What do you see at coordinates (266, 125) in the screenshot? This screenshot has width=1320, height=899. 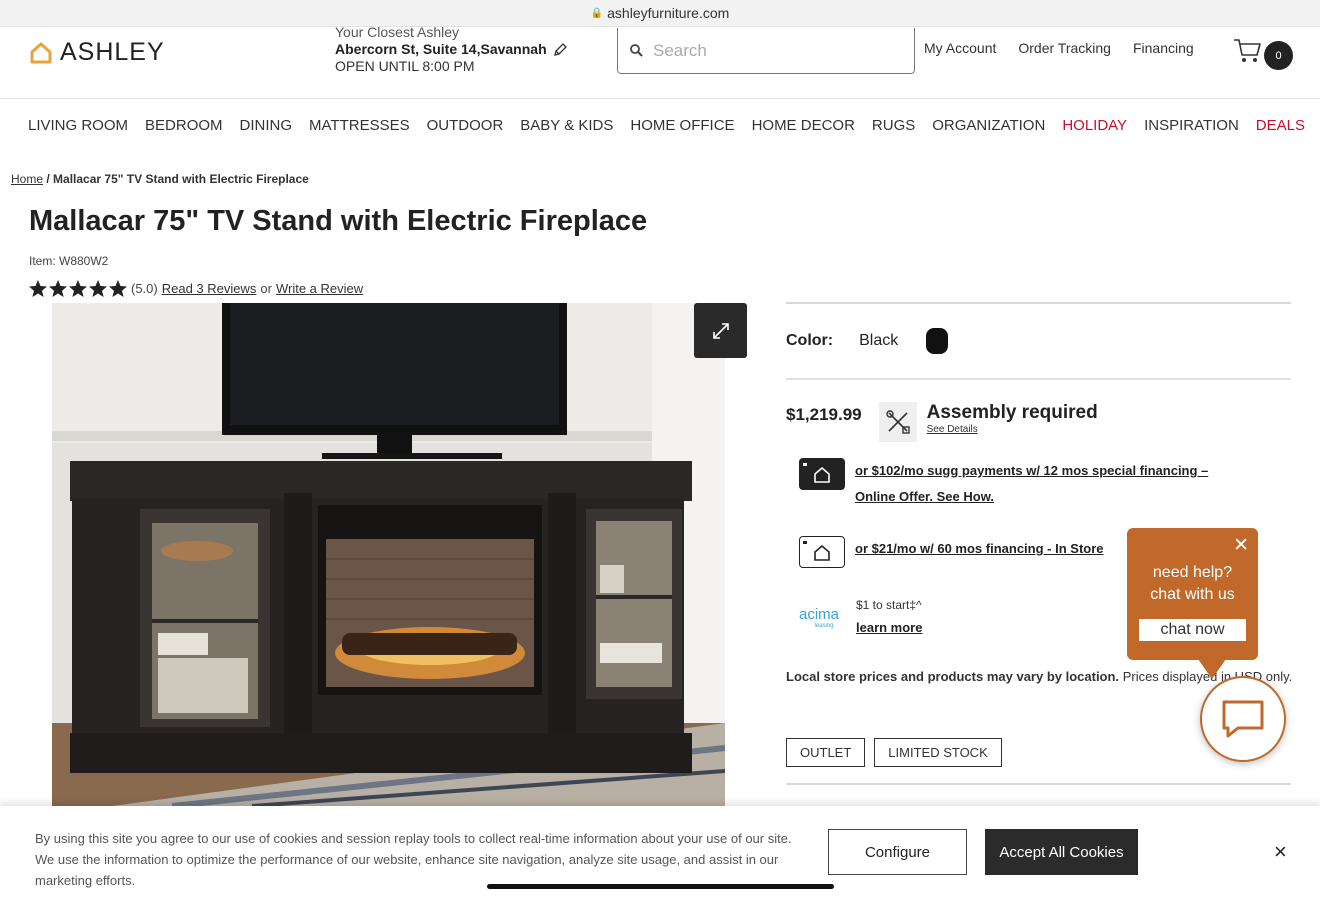 I see `nav-item-dining: DINING` at bounding box center [266, 125].